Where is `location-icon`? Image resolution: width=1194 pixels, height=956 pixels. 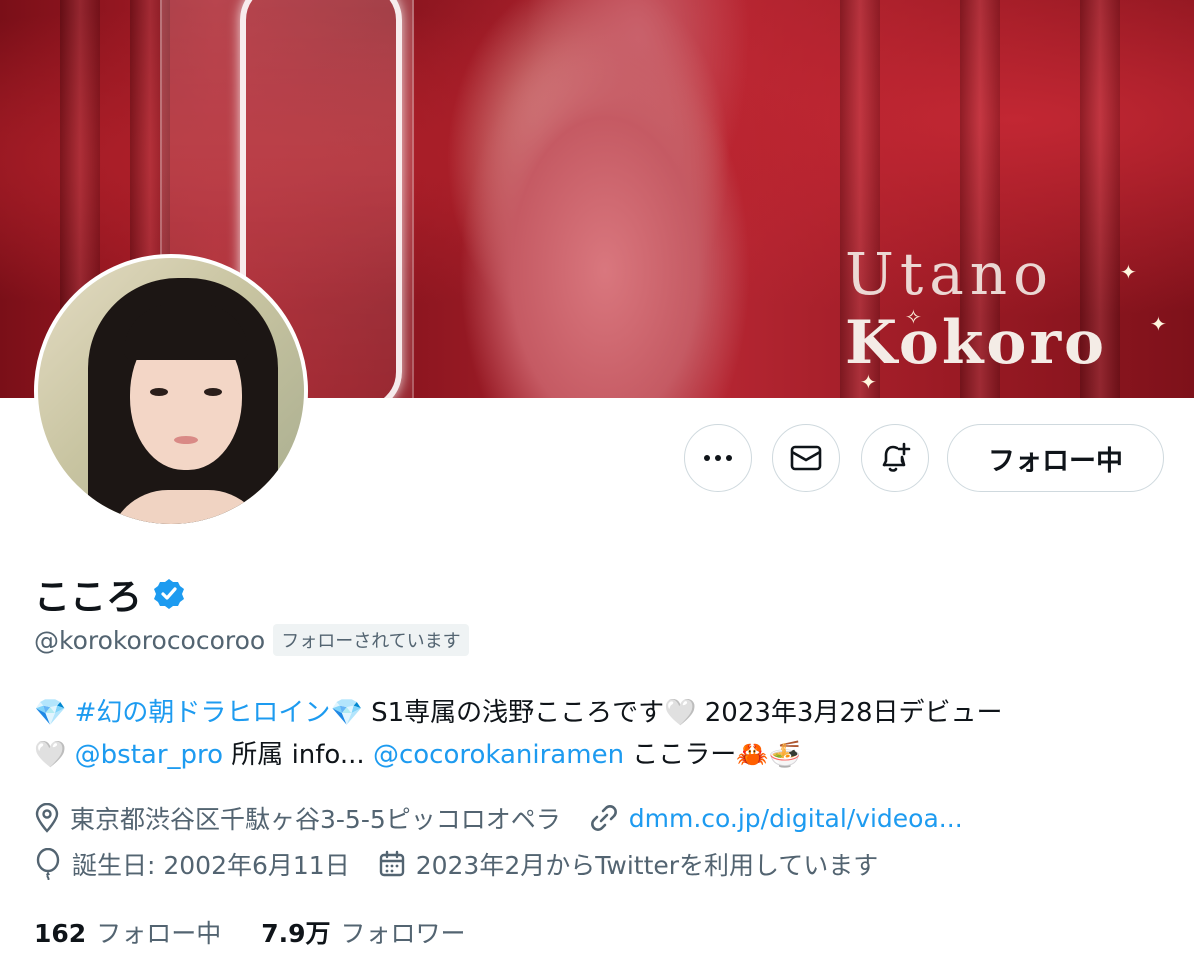 location-icon is located at coordinates (47, 818).